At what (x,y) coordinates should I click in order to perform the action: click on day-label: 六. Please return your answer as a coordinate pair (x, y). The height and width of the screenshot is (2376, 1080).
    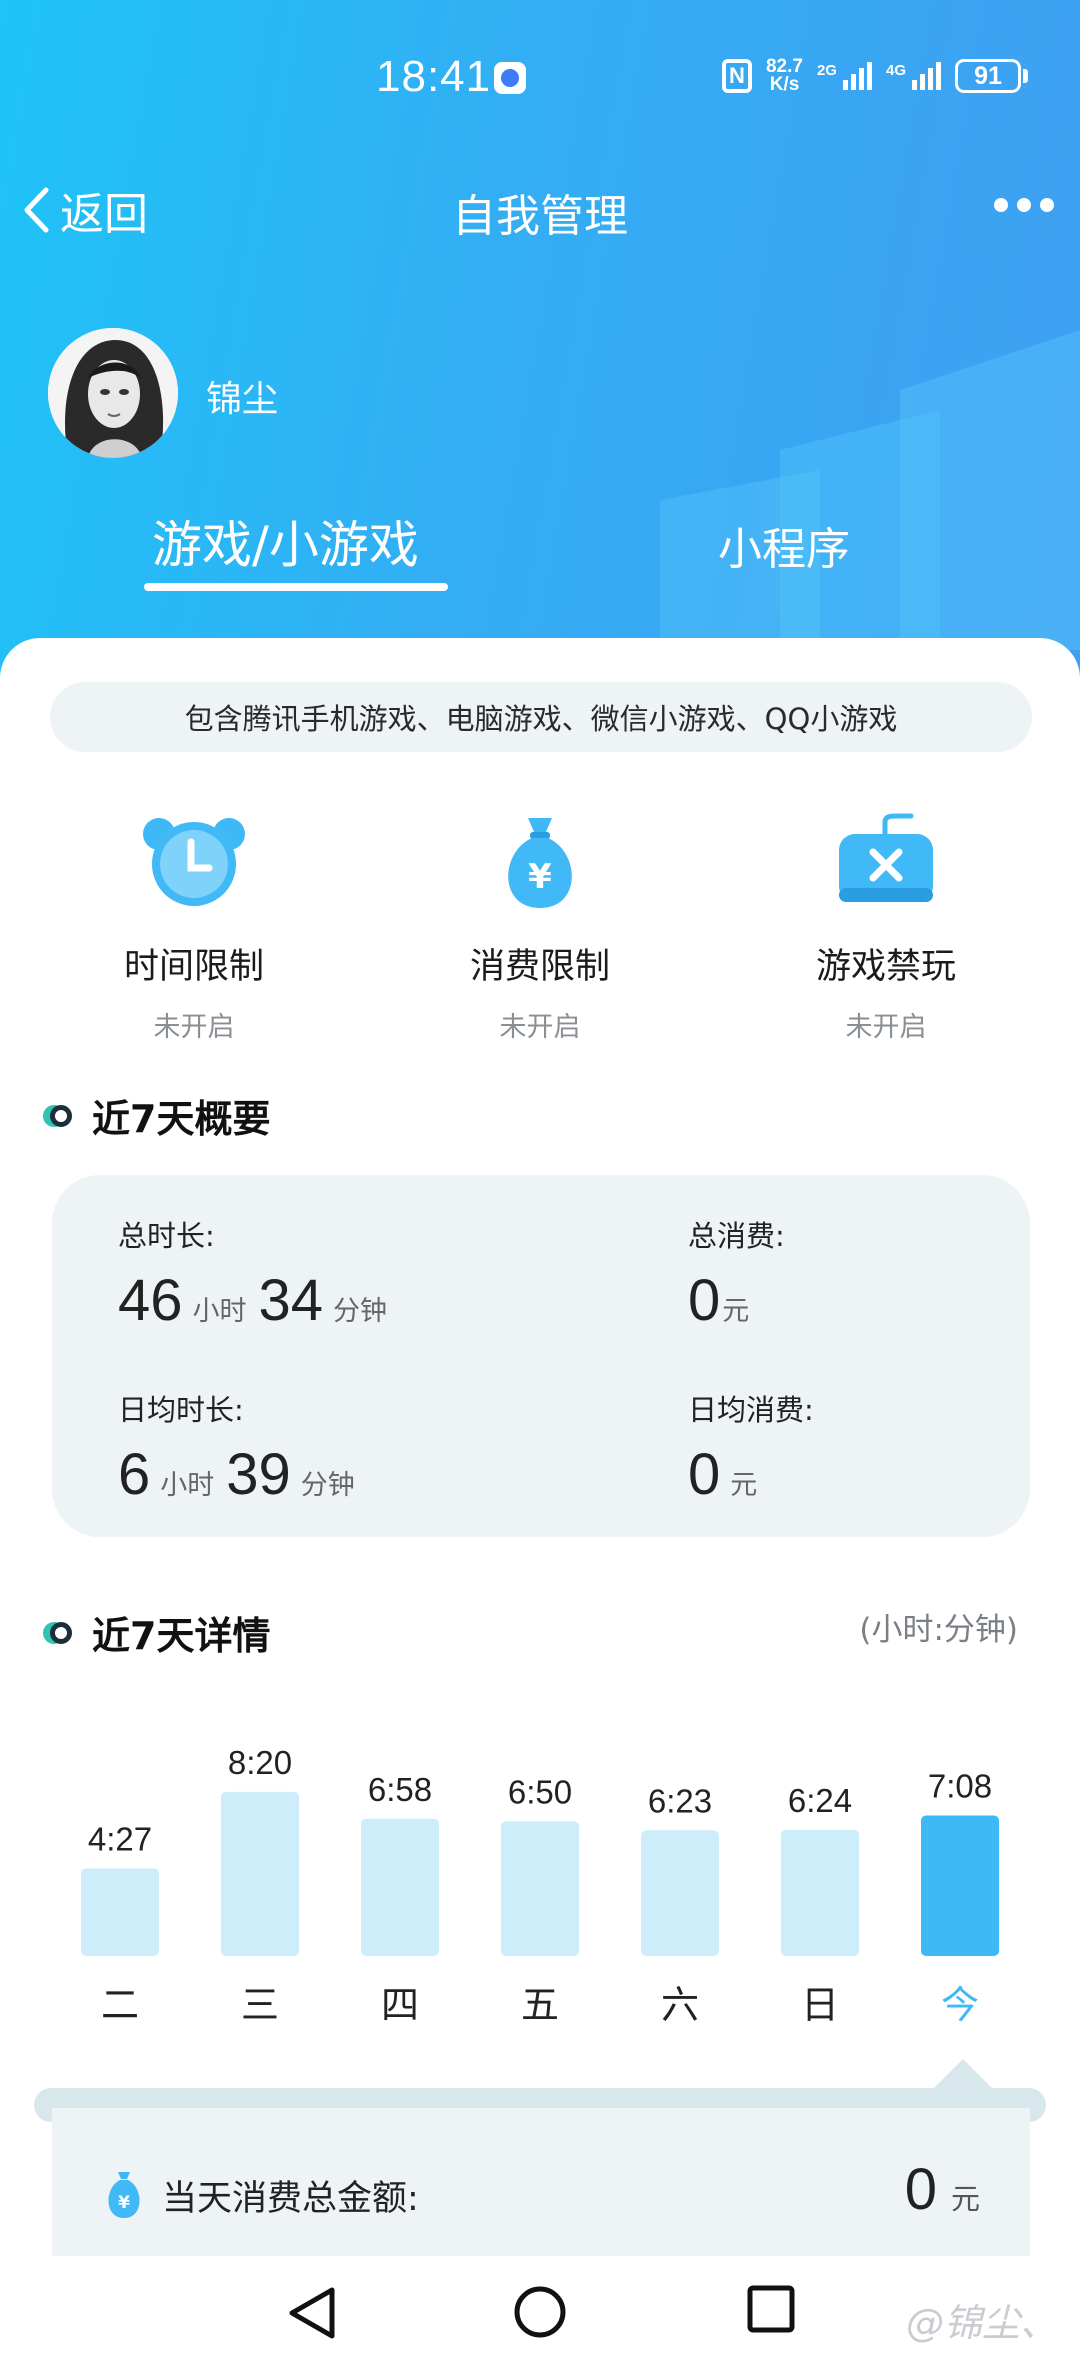
    Looking at the image, I should click on (680, 2005).